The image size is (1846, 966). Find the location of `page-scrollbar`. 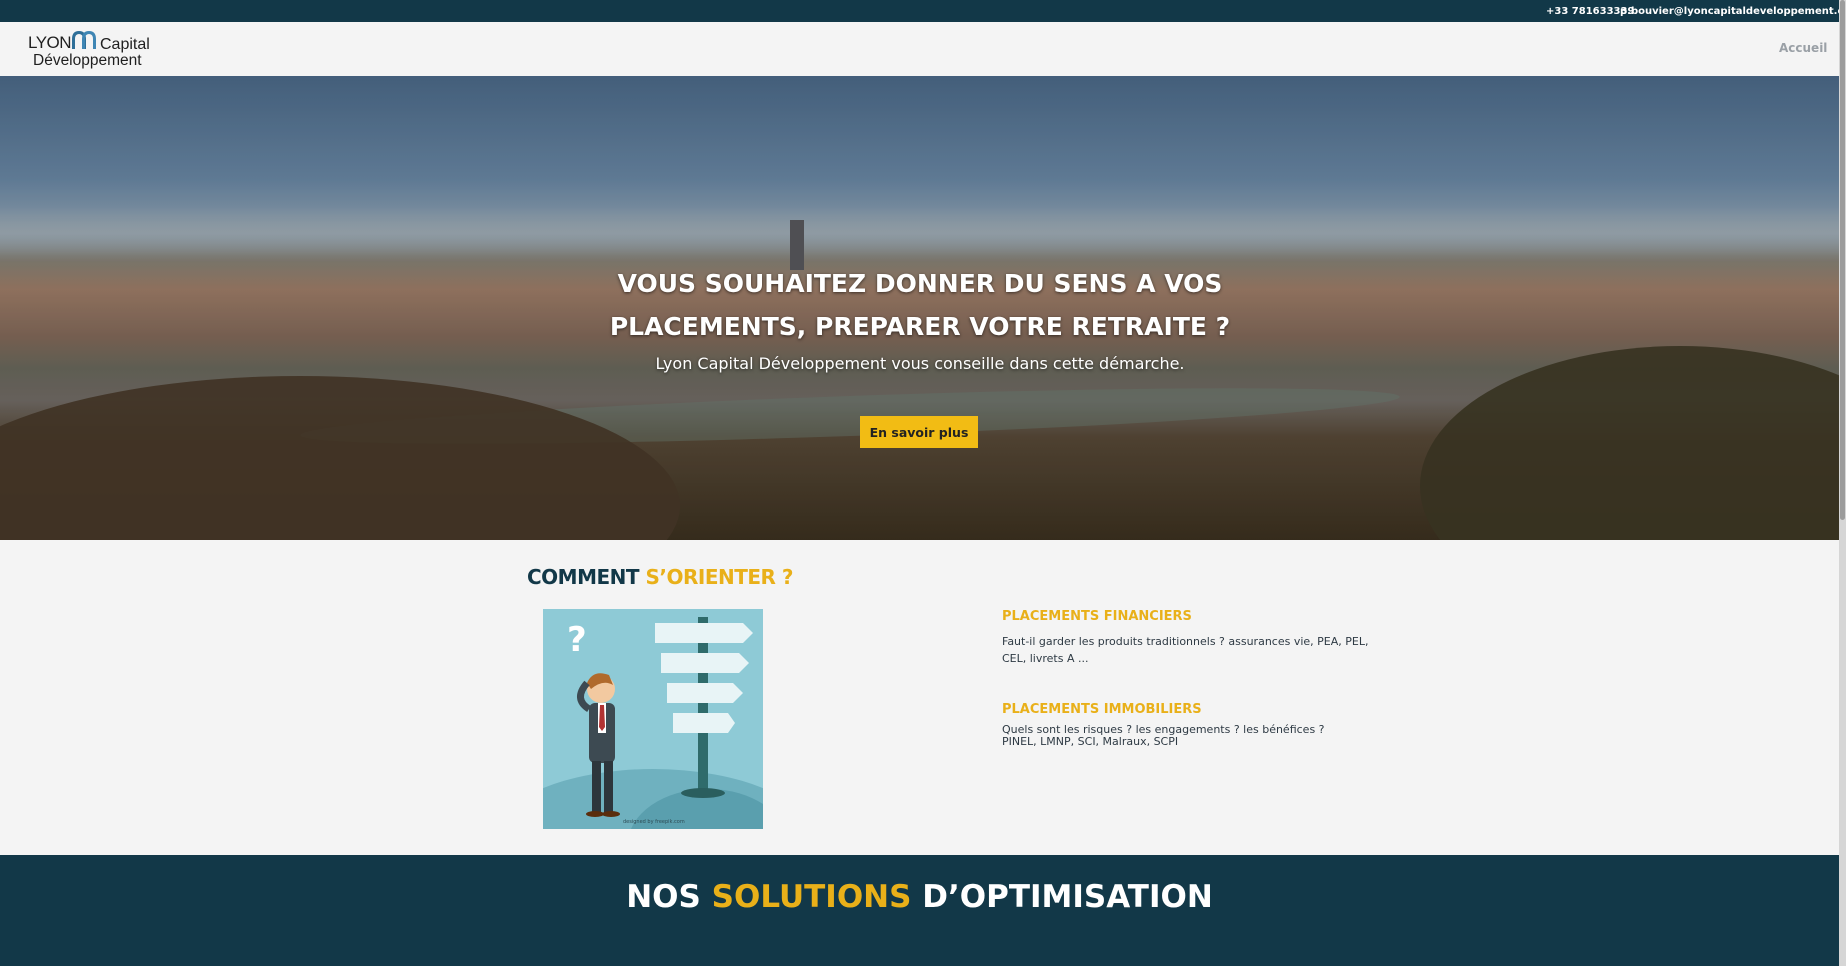

page-scrollbar is located at coordinates (1842, 483).